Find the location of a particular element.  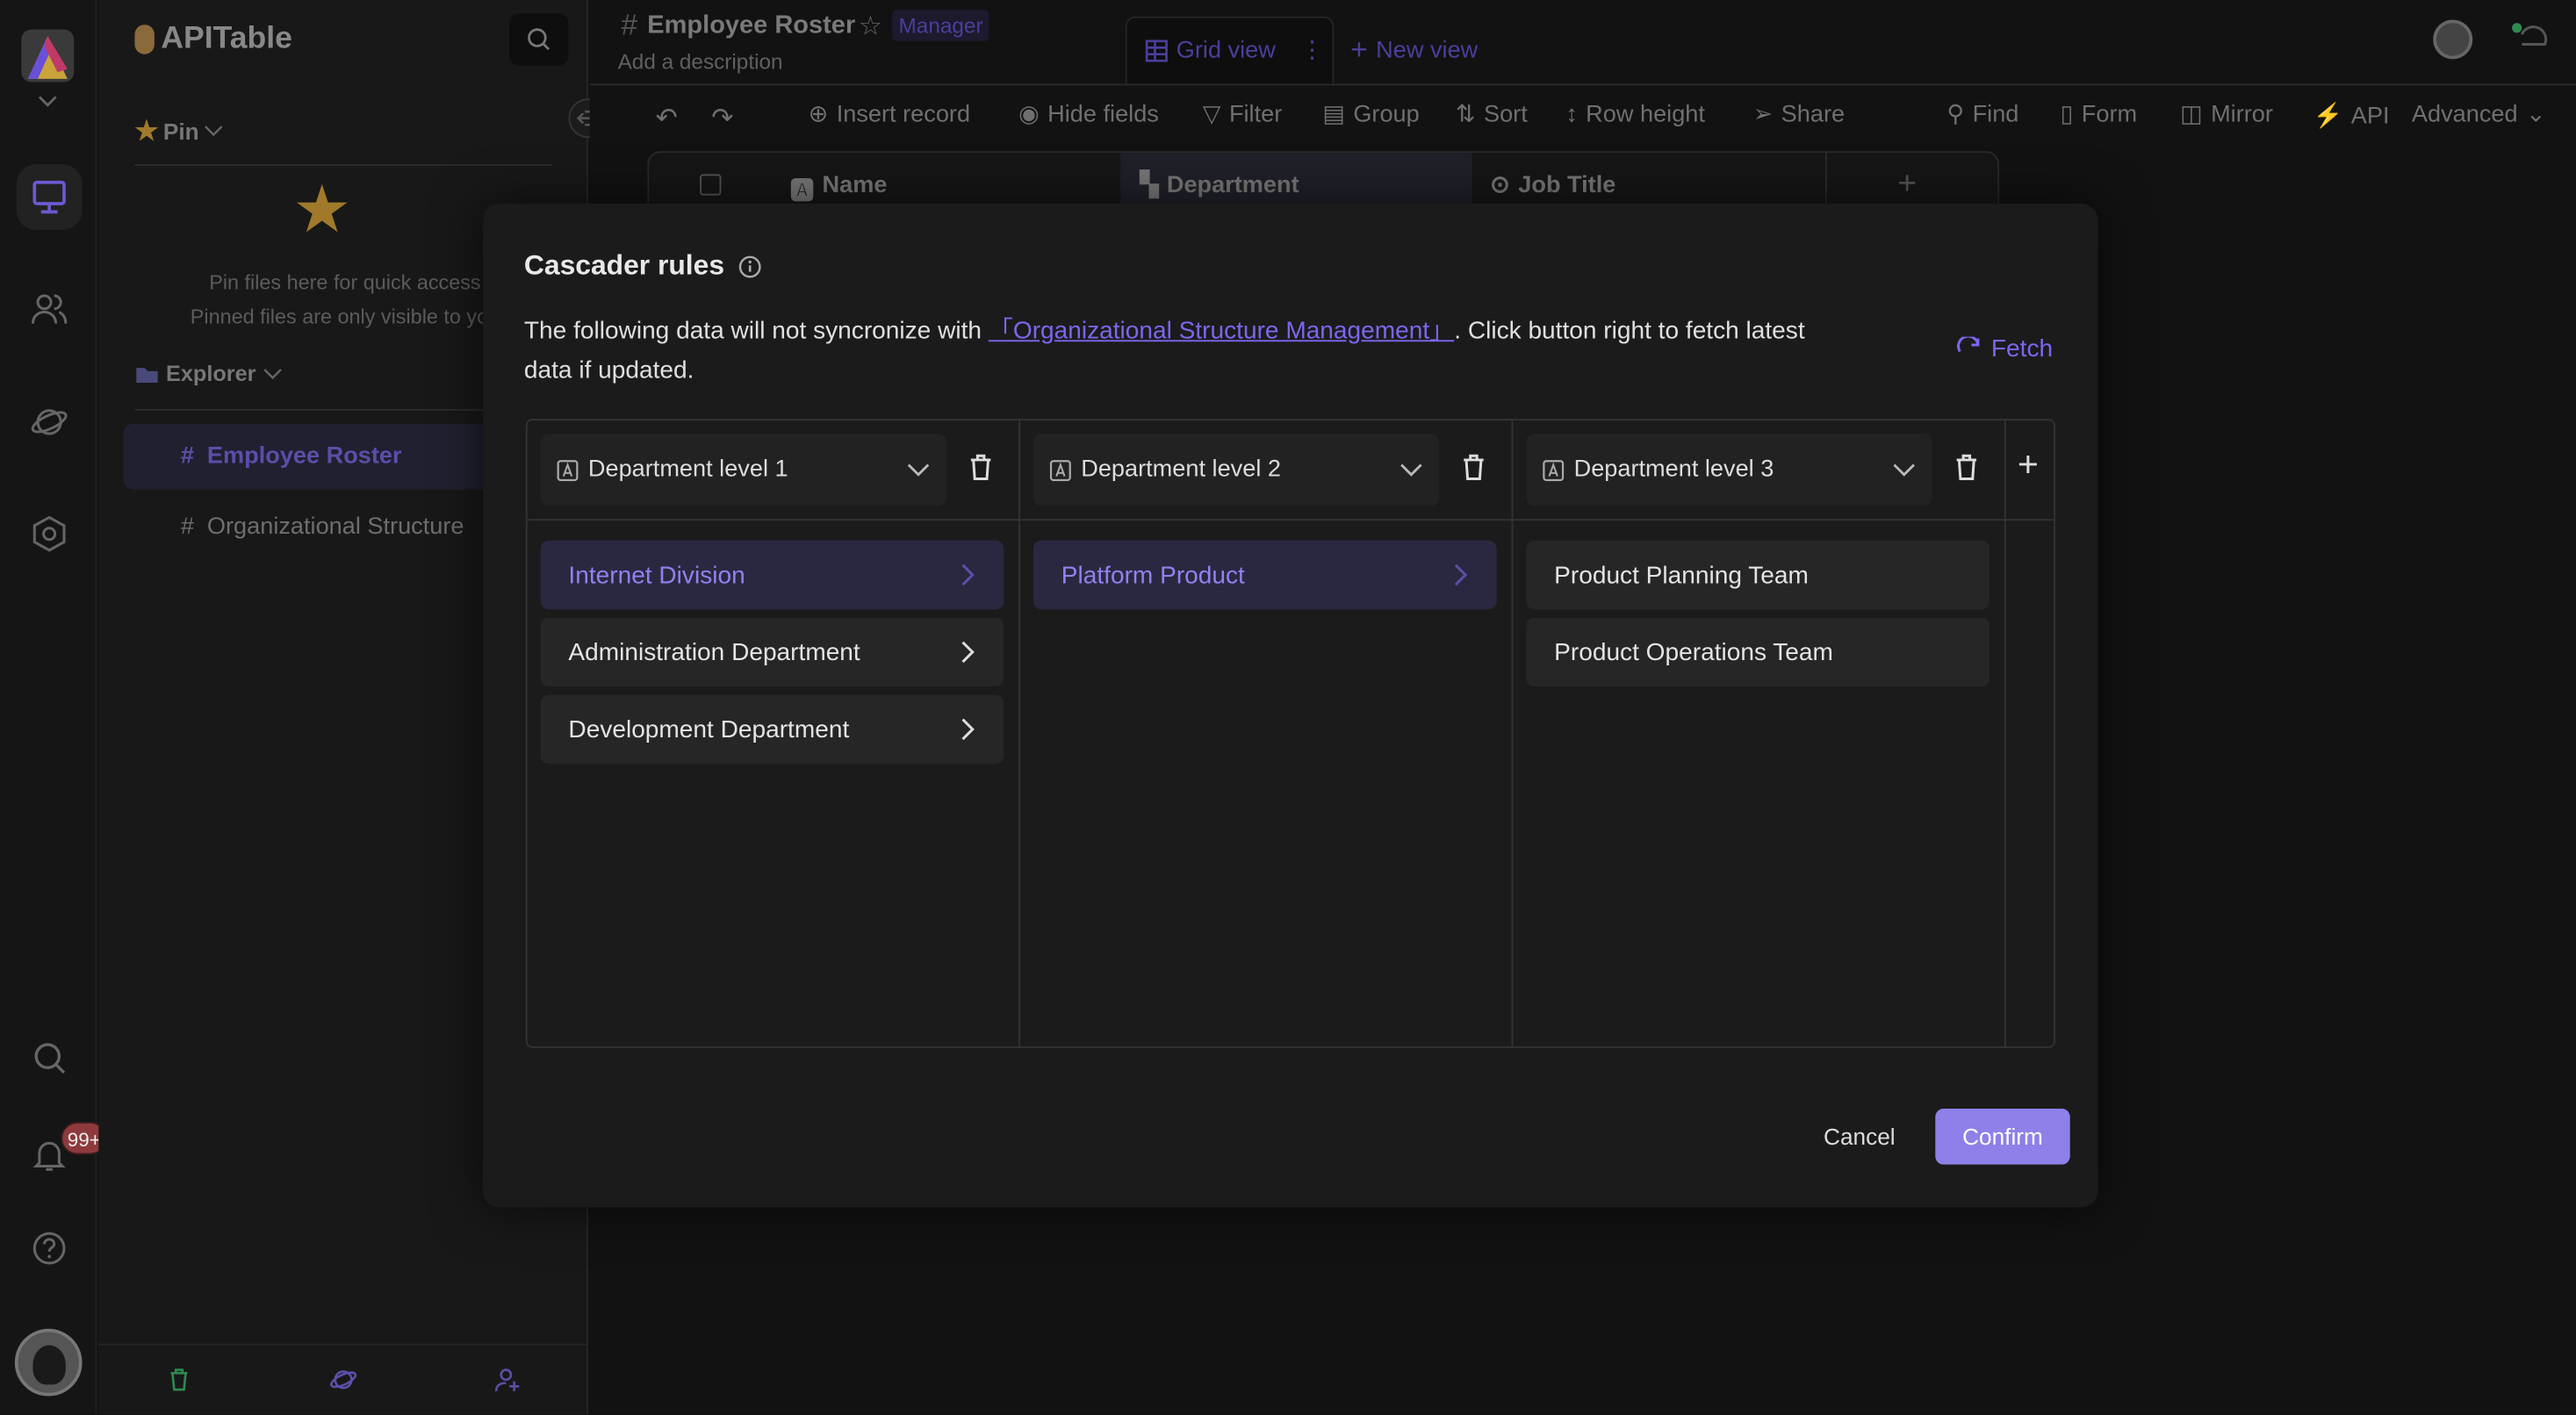

send-icon: ➢ is located at coordinates (1763, 115).